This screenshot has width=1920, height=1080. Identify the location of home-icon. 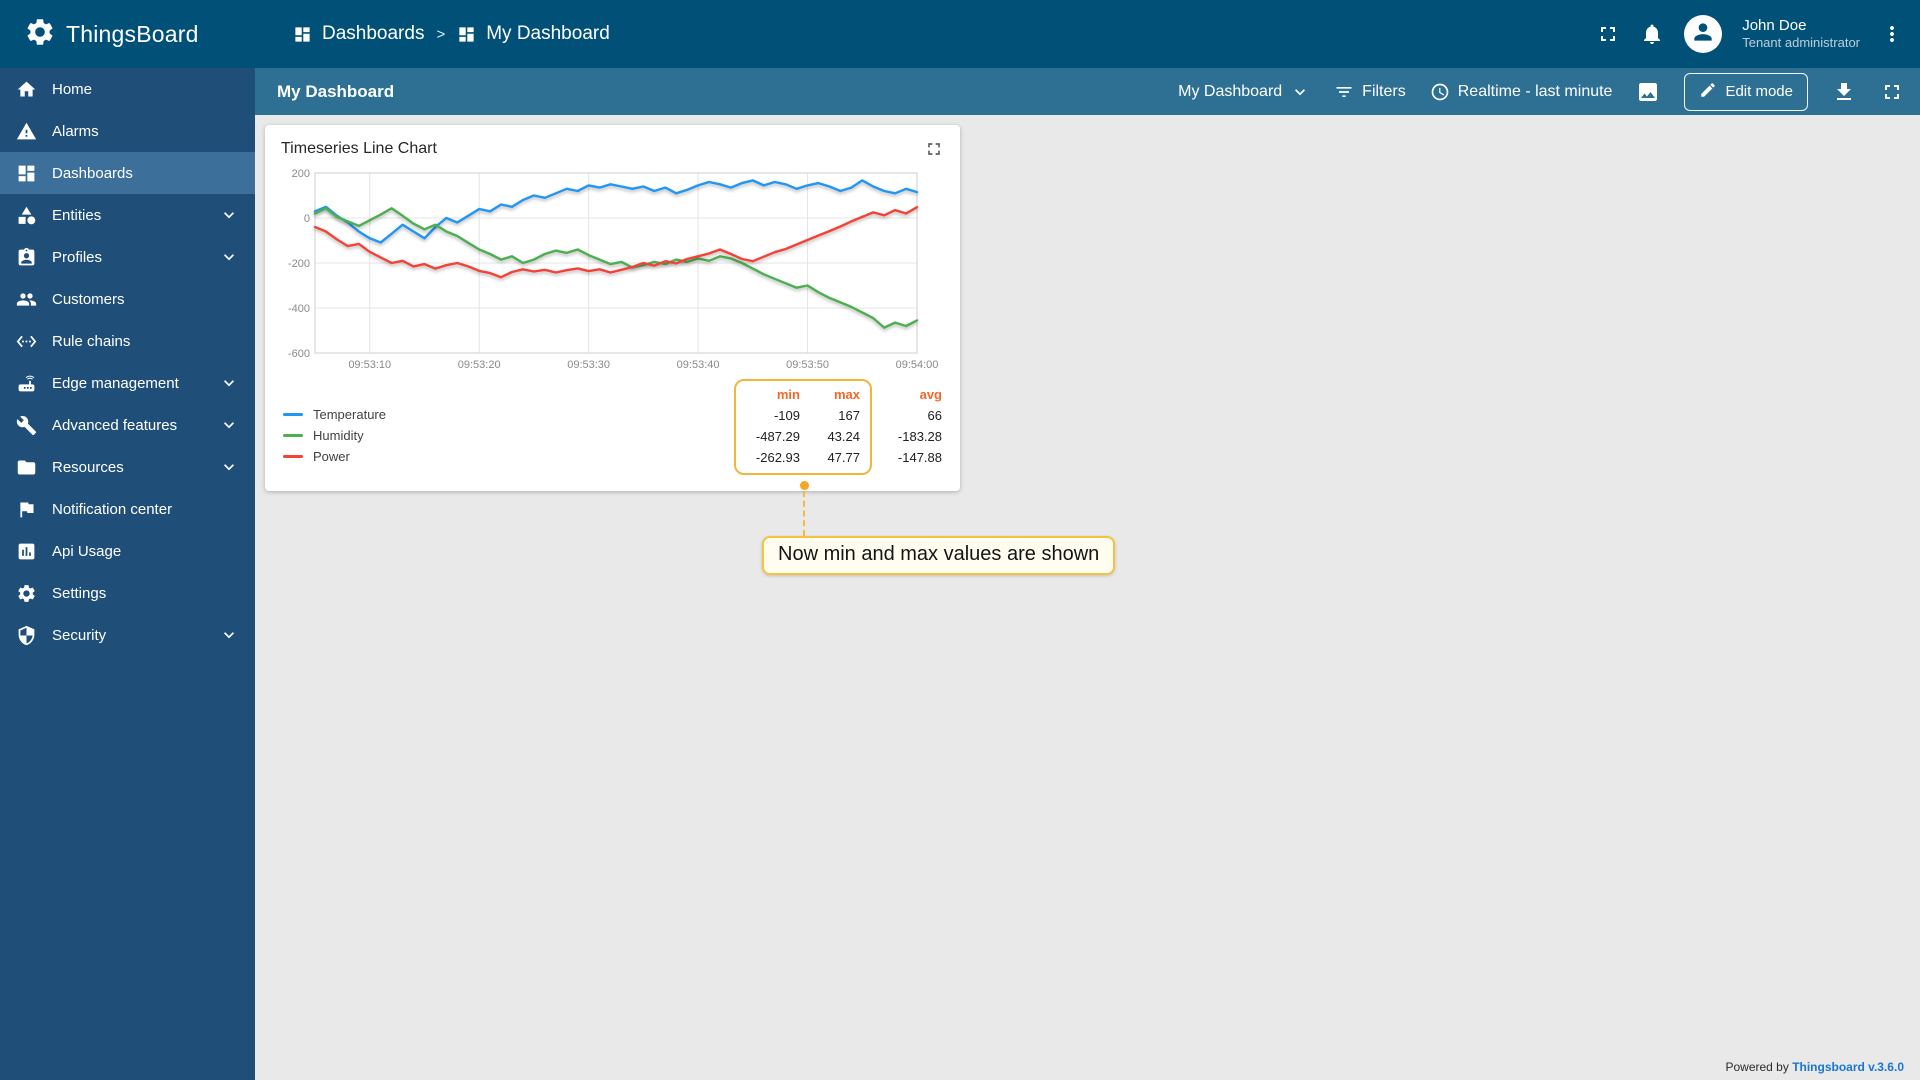
(26, 89).